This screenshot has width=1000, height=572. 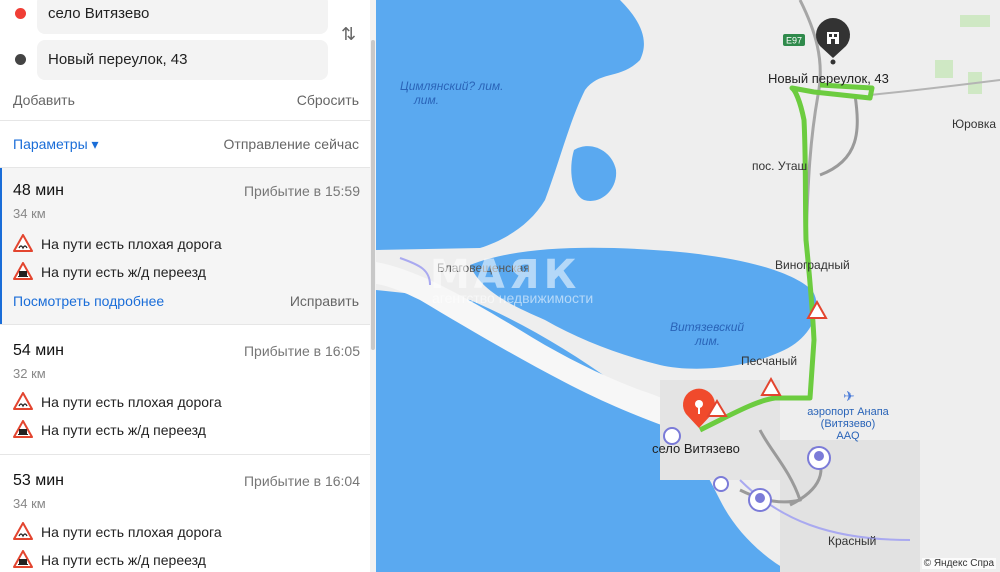 What do you see at coordinates (707, 327) in the screenshot?
I see `map-label-vityazevsky-liman: Витязевский` at bounding box center [707, 327].